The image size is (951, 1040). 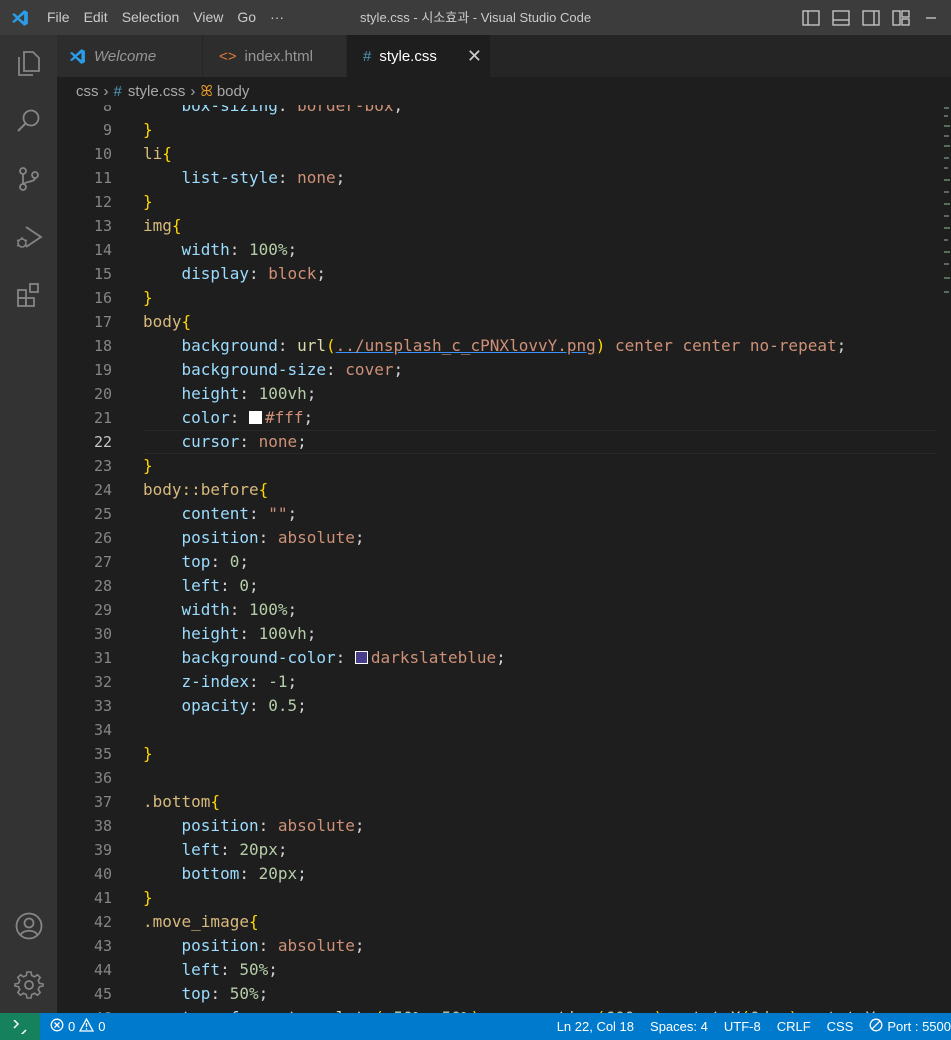 What do you see at coordinates (277, 17) in the screenshot?
I see `menu-more: ···` at bounding box center [277, 17].